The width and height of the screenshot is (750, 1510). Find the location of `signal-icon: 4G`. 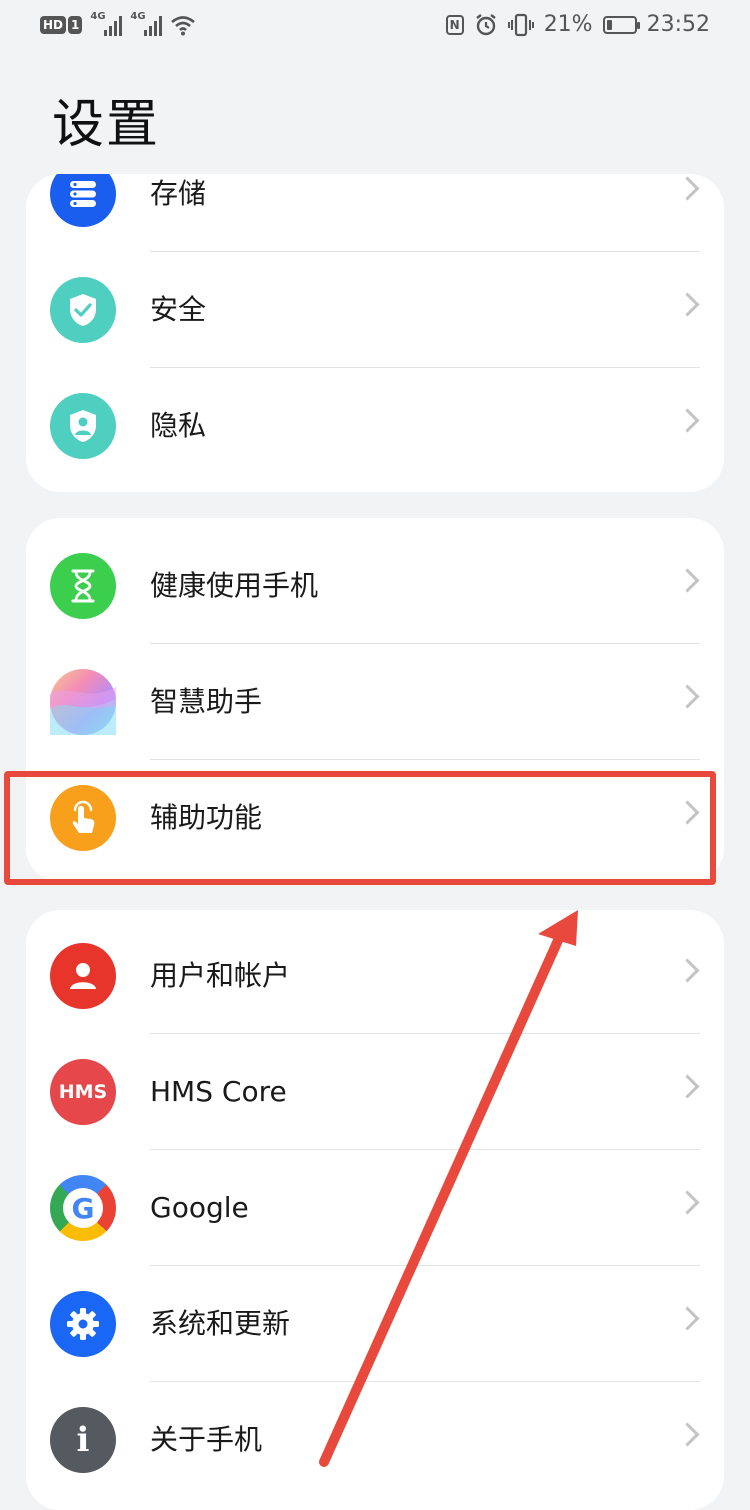

signal-icon: 4G is located at coordinates (106, 23).